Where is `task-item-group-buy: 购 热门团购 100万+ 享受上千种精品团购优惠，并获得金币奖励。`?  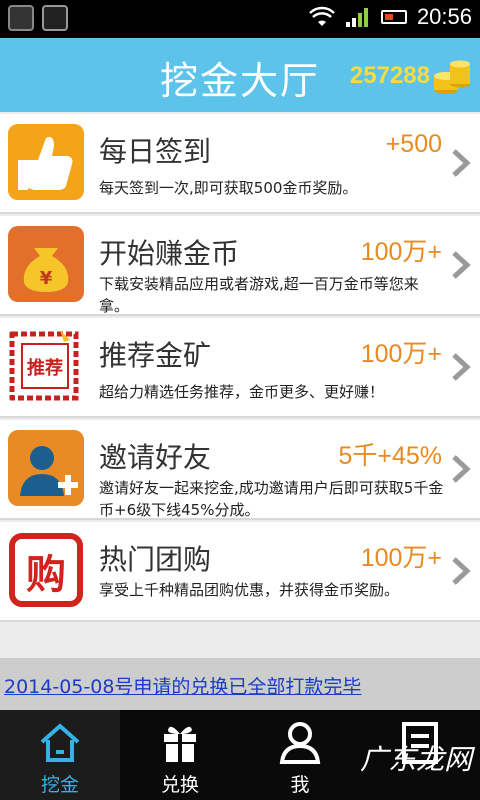 task-item-group-buy: 购 热门团购 100万+ 享受上千种精品团购优惠，并获得金币奖励。 is located at coordinates (240, 572).